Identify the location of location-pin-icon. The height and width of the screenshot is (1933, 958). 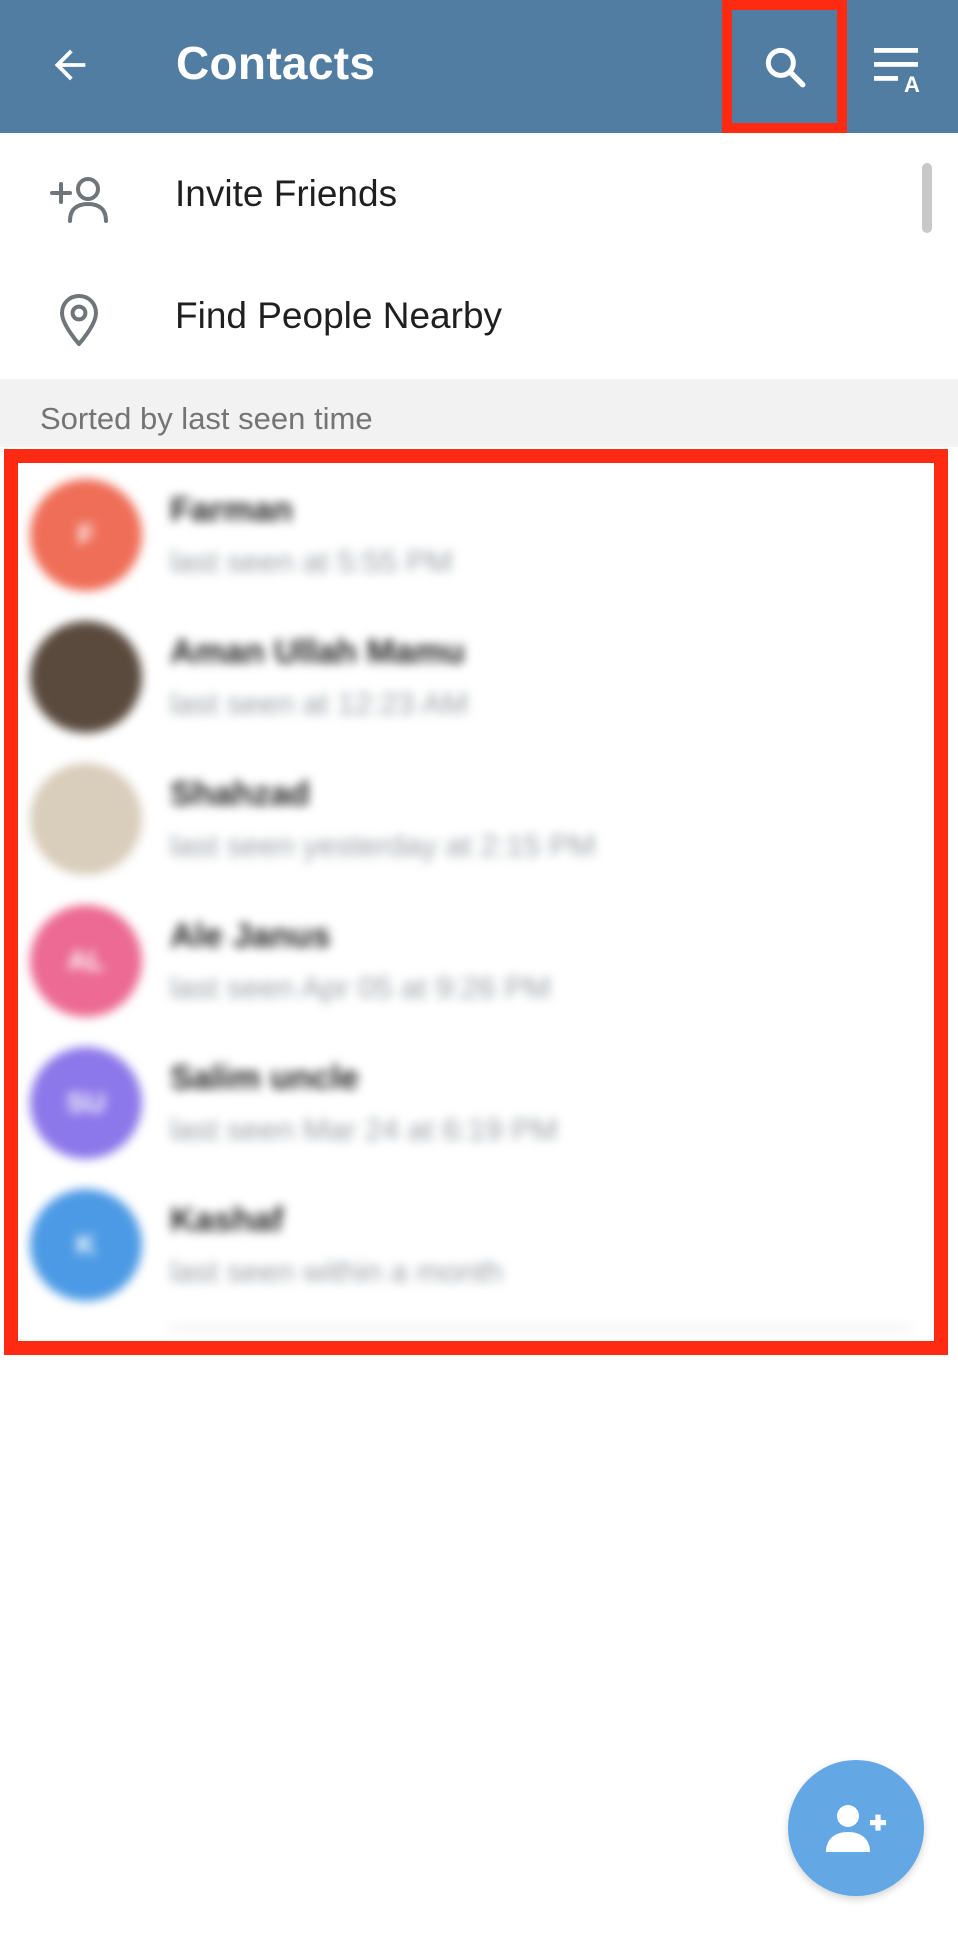
(79, 320).